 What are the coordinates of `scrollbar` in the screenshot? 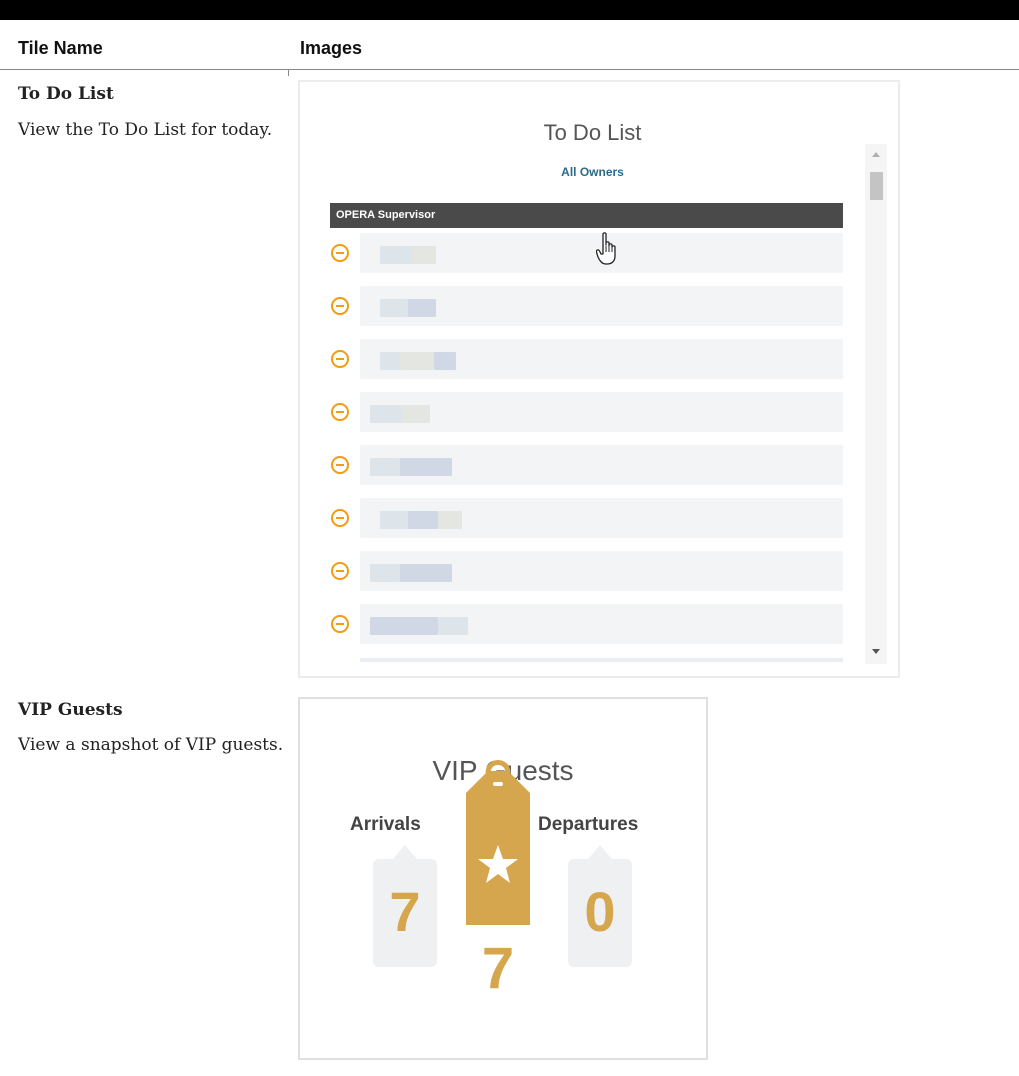 It's located at (876, 404).